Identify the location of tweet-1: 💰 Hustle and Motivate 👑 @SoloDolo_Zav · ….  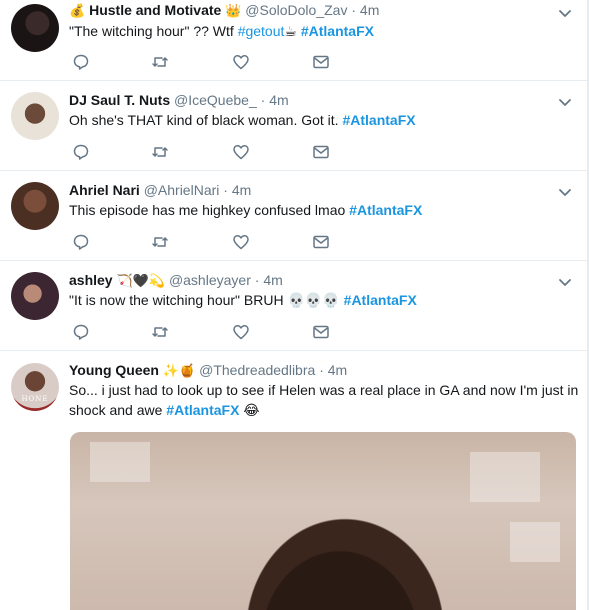
(293, 40).